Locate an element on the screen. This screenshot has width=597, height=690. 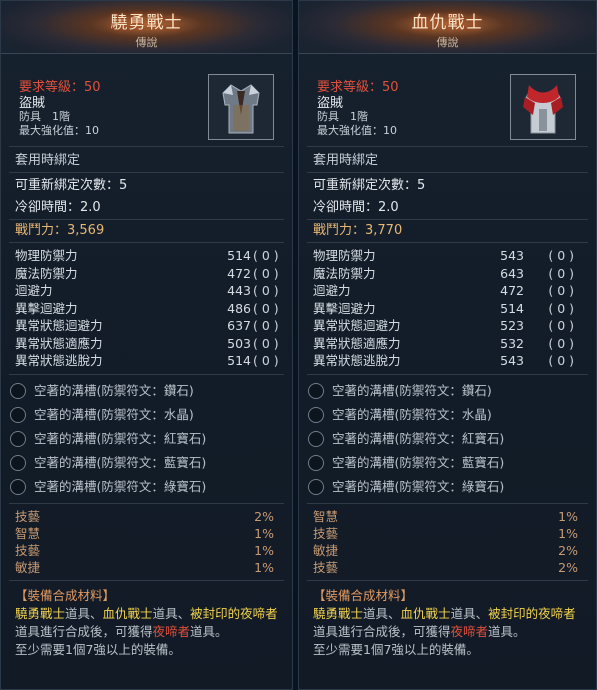
crafting-description: 驍勇戰士道具、血仇戰士道具、被封印的夜啼者道具進行合成後，可獲得夜啼者道具。 is located at coordinates (447, 623).